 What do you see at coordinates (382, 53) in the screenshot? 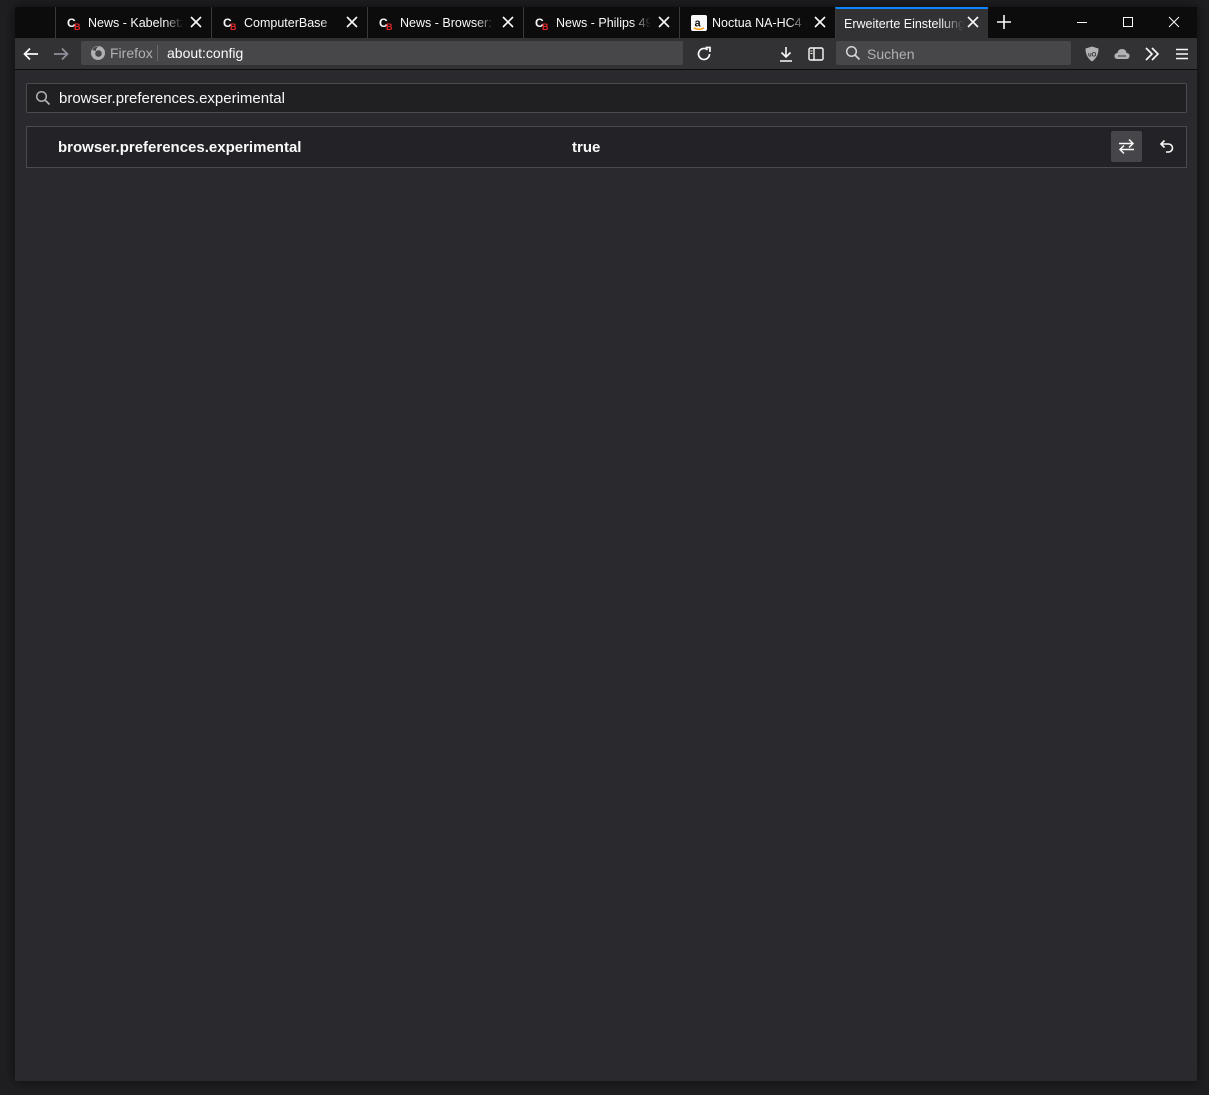
I see `url-bar: Firefox about:config` at bounding box center [382, 53].